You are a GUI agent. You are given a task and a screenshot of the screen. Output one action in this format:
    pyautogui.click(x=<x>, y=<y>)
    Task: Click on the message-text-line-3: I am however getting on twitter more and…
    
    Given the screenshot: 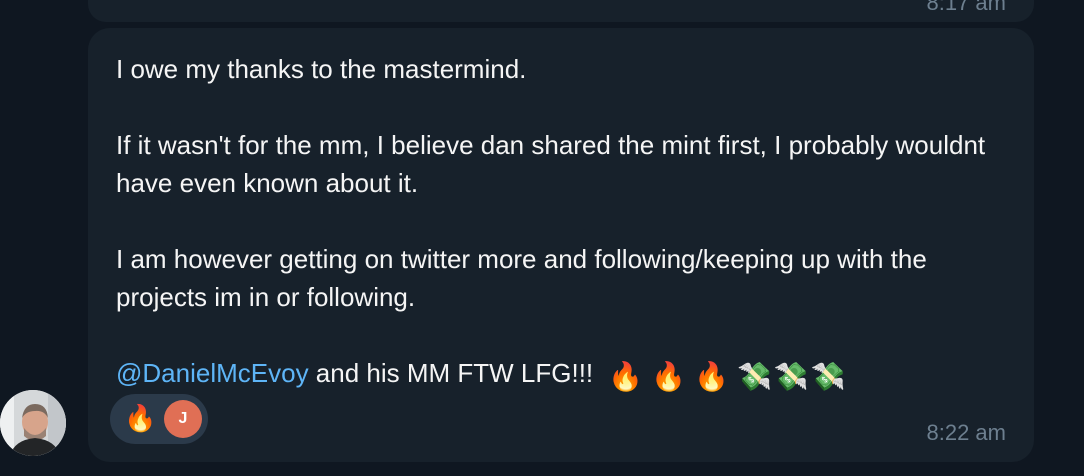 What is the action you would take?
    pyautogui.click(x=521, y=278)
    